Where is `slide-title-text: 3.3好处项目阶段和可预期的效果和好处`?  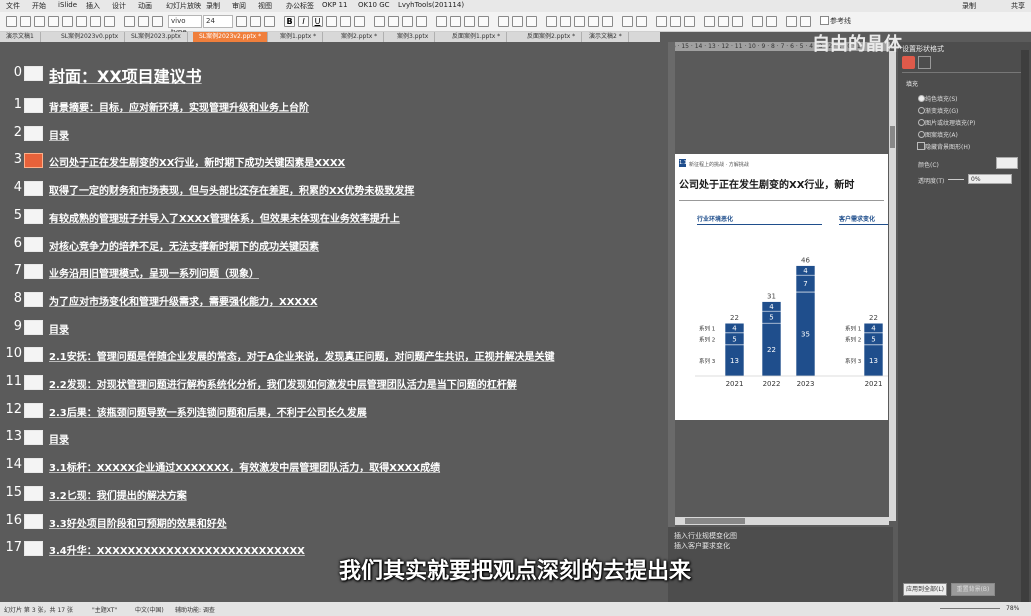 slide-title-text: 3.3好处项目阶段和可预期的效果和好处 is located at coordinates (138, 522).